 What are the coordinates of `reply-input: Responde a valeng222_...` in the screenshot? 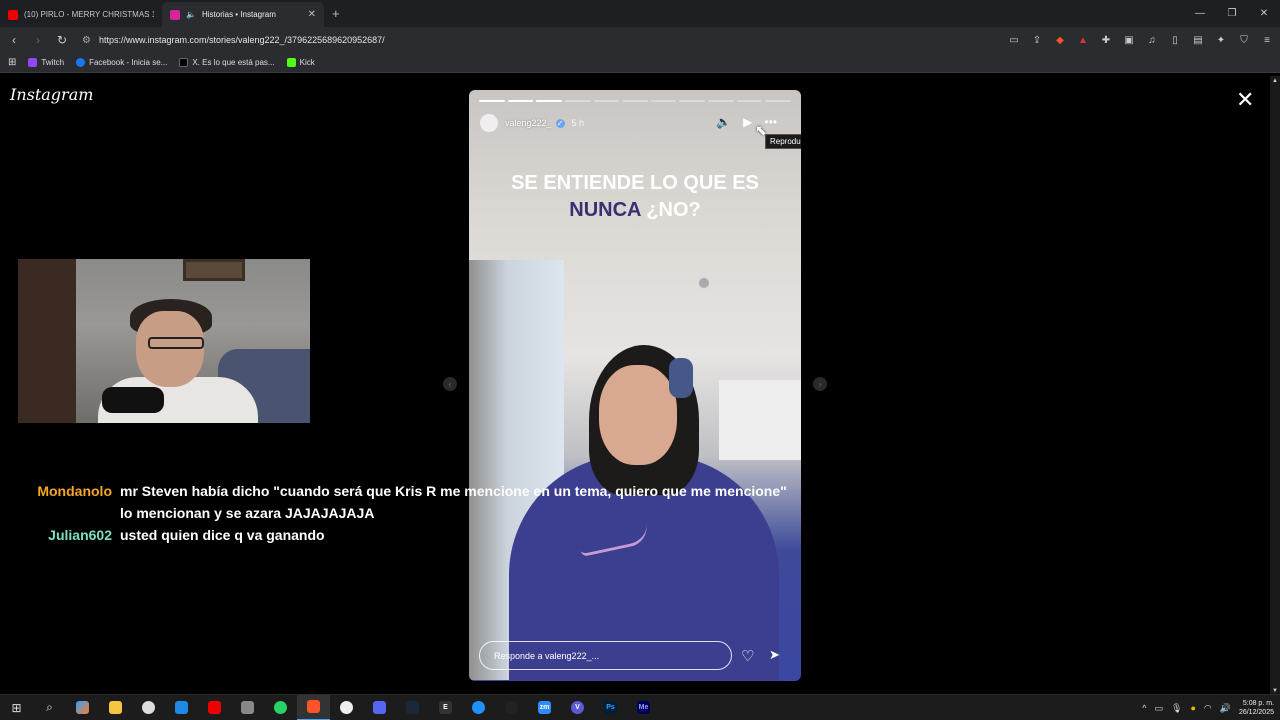 It's located at (605, 655).